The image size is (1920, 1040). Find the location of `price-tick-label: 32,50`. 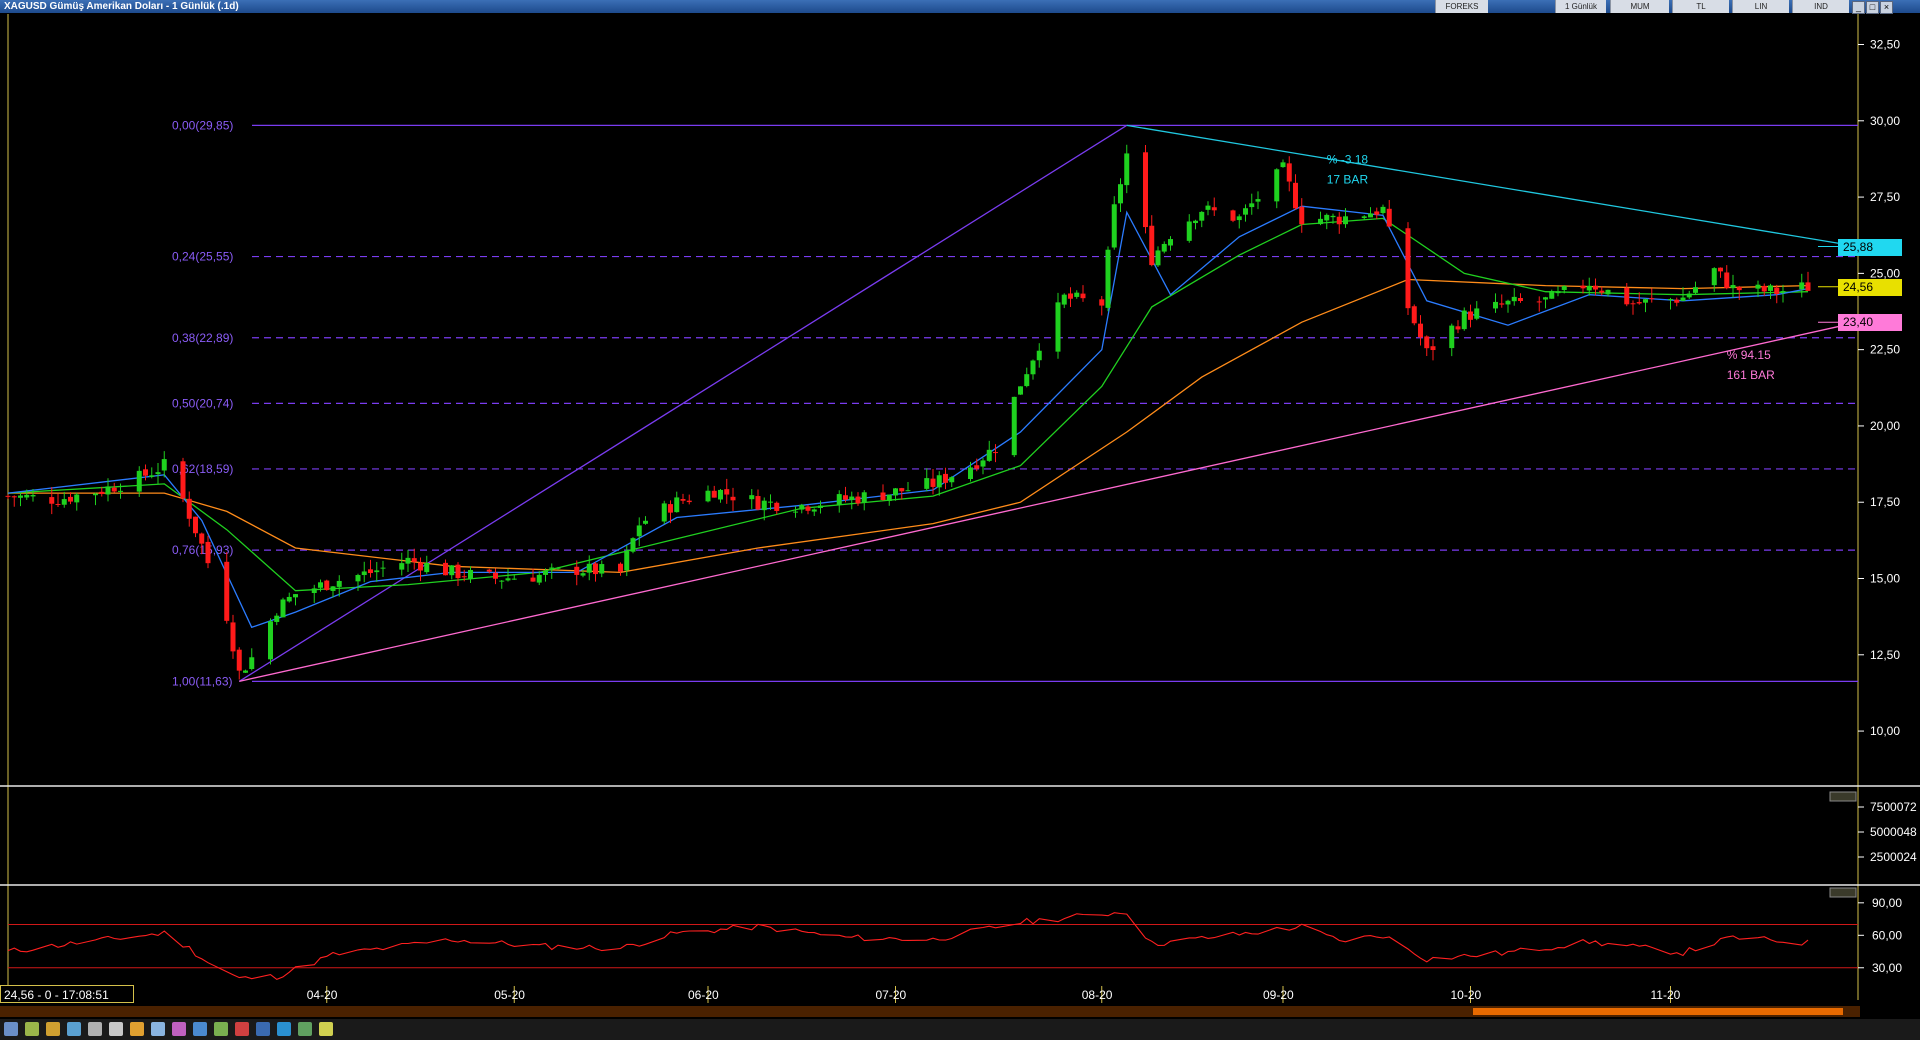

price-tick-label: 32,50 is located at coordinates (1885, 45).